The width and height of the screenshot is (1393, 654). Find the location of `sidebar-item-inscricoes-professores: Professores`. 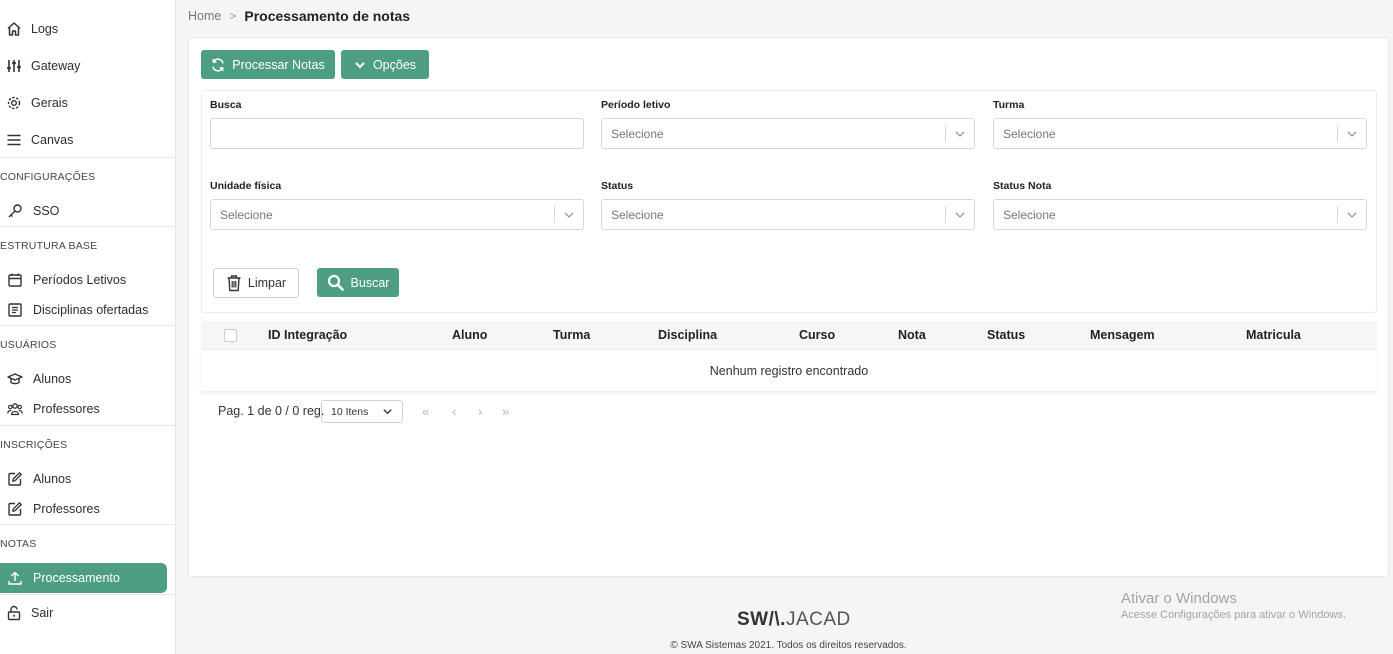

sidebar-item-inscricoes-professores: Professores is located at coordinates (88, 509).